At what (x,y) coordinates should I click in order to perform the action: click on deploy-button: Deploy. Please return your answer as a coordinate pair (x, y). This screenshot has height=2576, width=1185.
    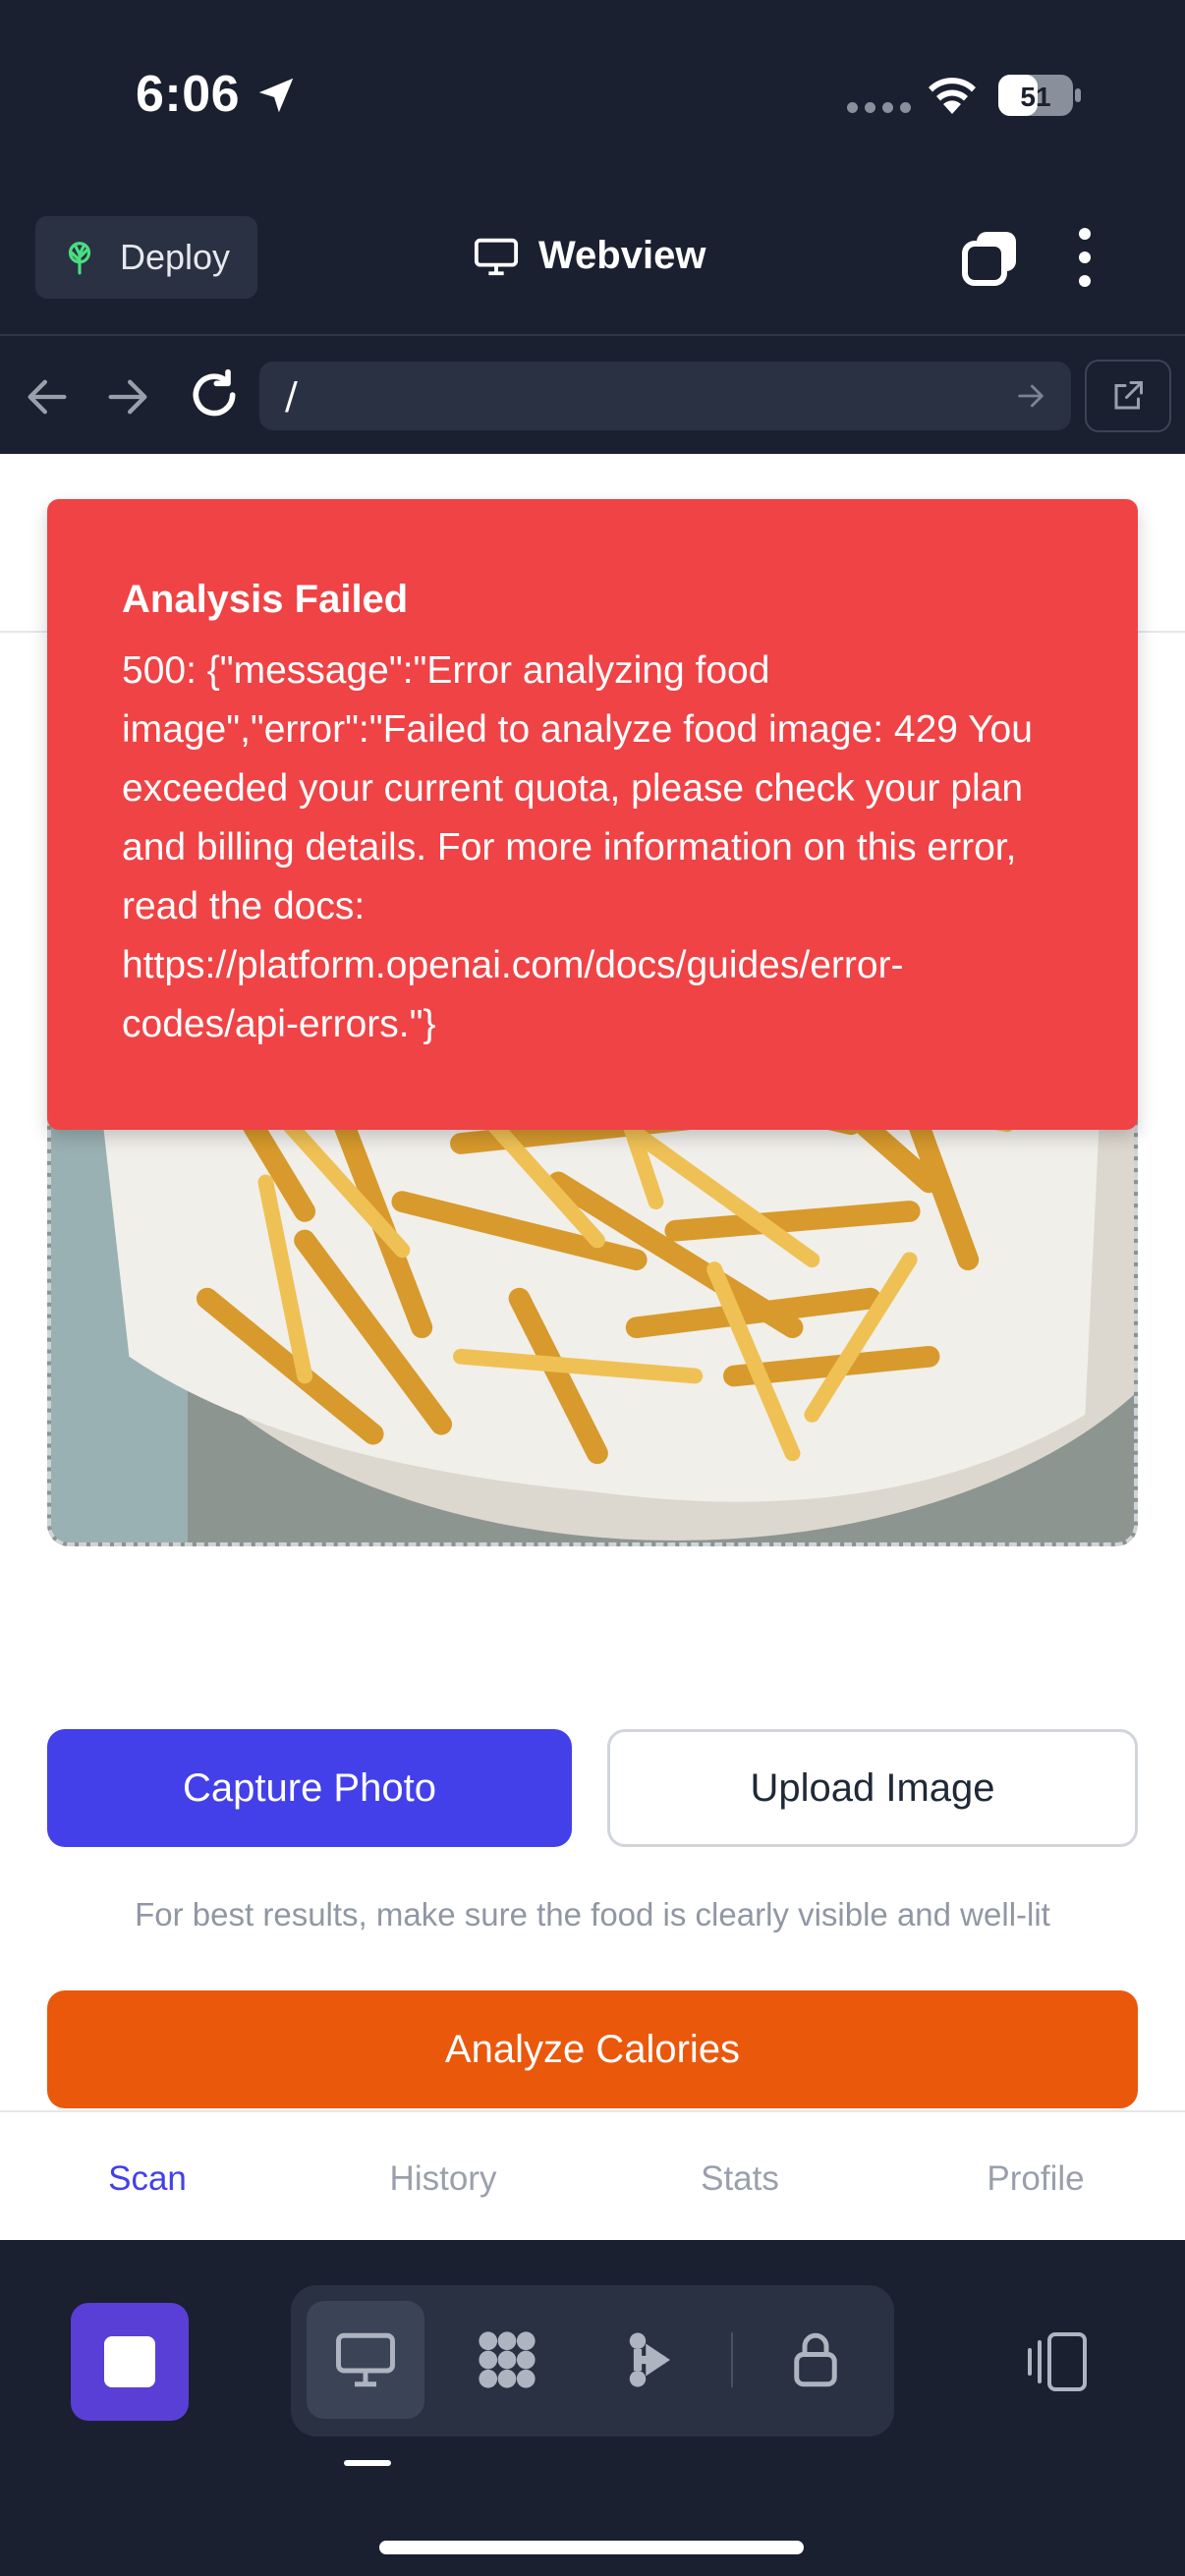
    Looking at the image, I should click on (146, 257).